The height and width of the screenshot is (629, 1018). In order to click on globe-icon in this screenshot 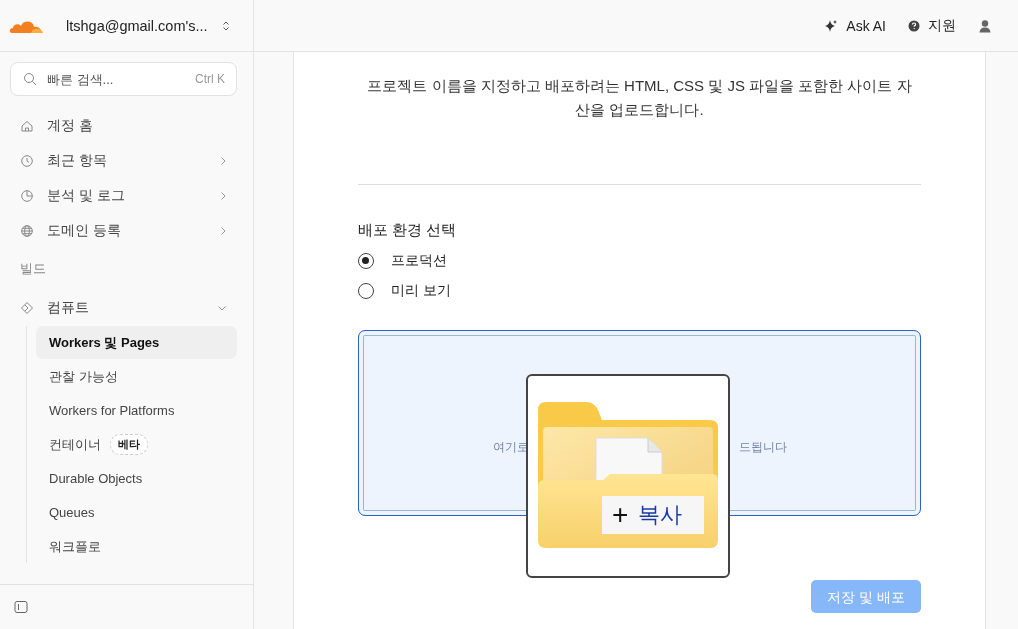, I will do `click(27, 230)`.